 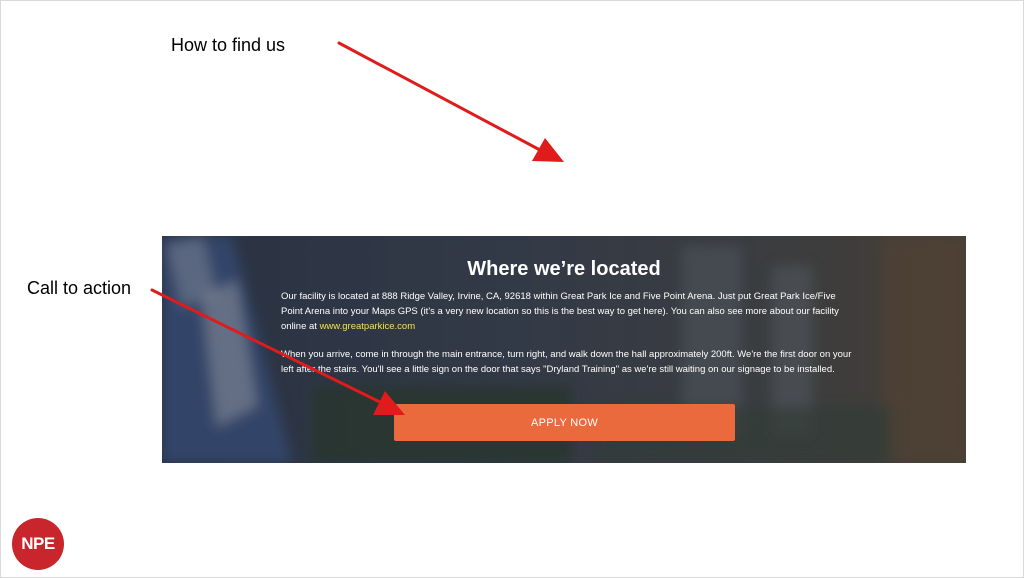 What do you see at coordinates (79, 288) in the screenshot?
I see `call-to-action-annotation: Call to action` at bounding box center [79, 288].